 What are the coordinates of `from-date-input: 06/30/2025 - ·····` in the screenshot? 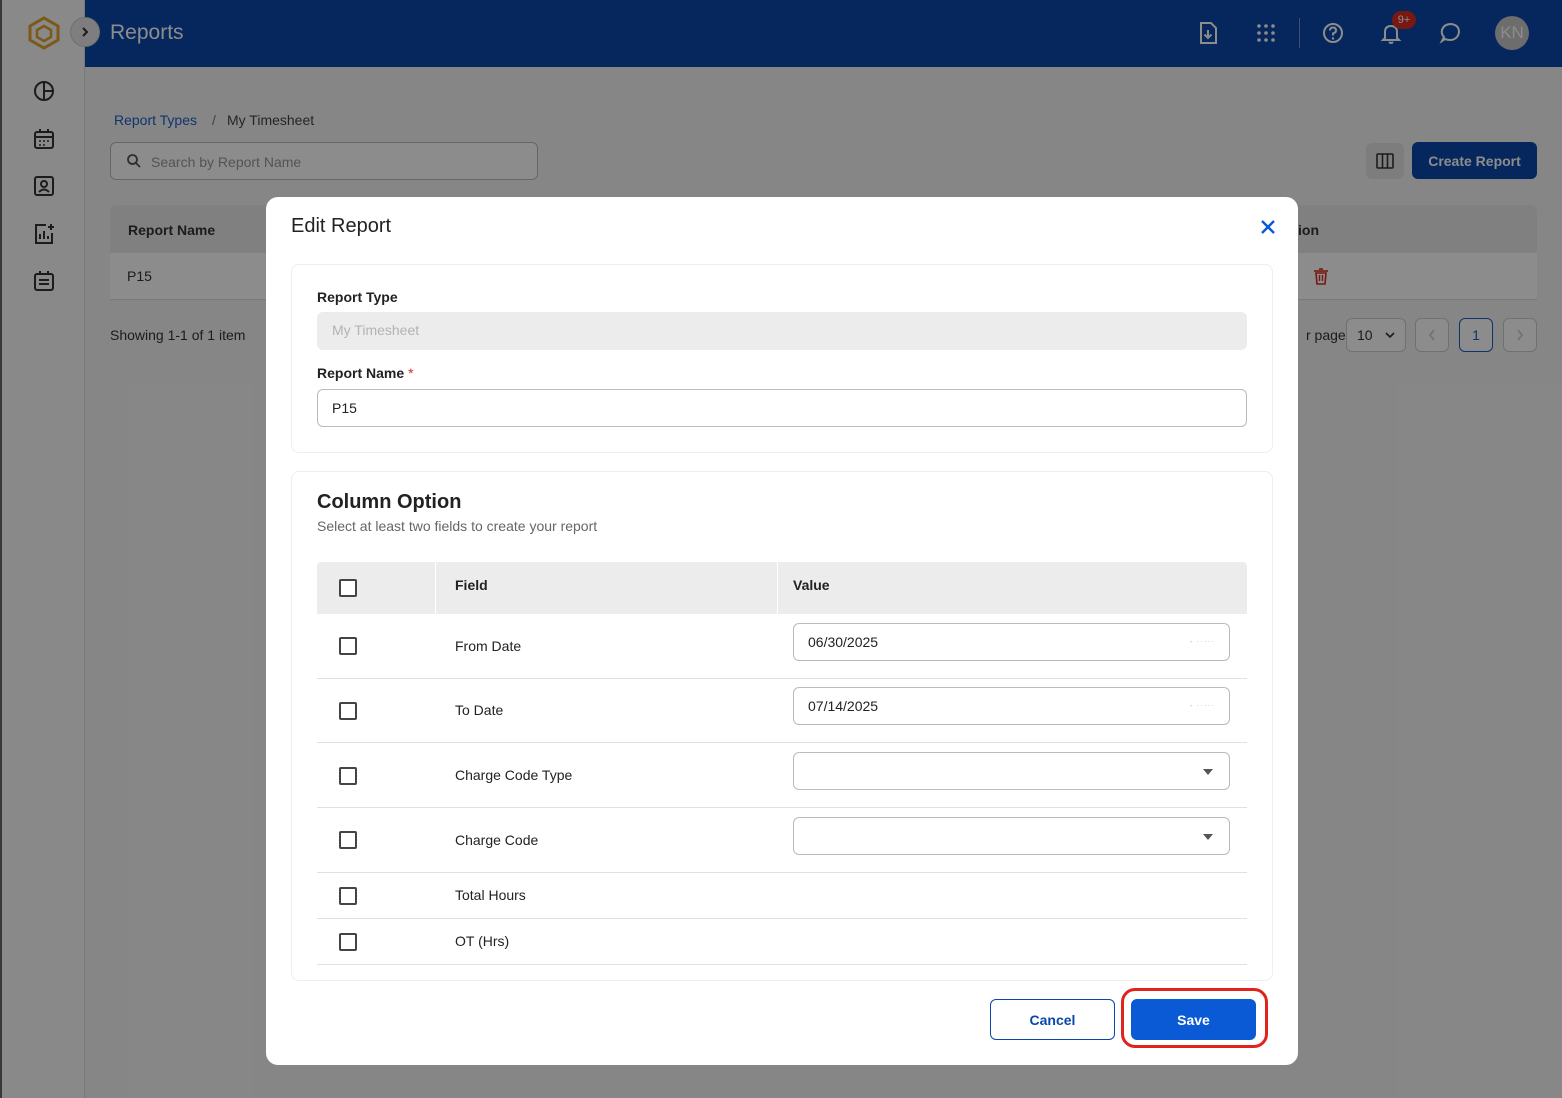 It's located at (1011, 642).